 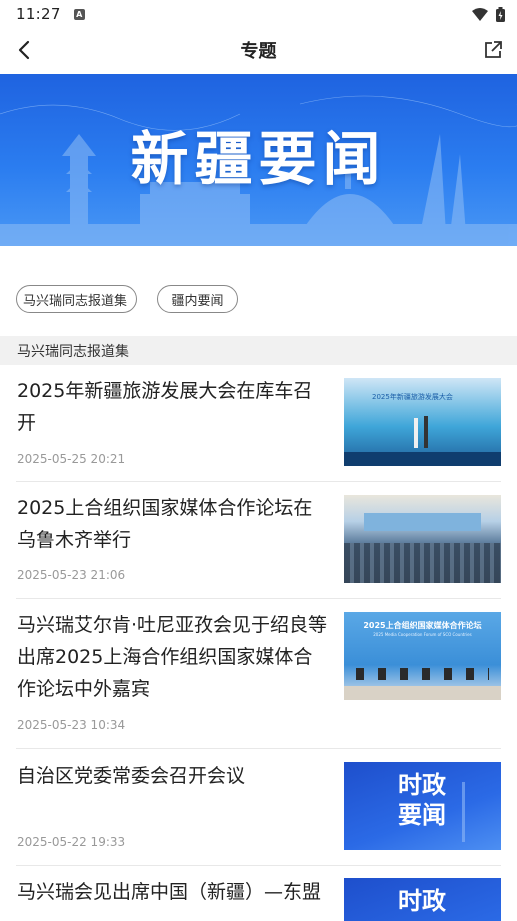 I want to click on tag-list: 马兴瑞同志报道集 疆内要闻, so click(x=127, y=299).